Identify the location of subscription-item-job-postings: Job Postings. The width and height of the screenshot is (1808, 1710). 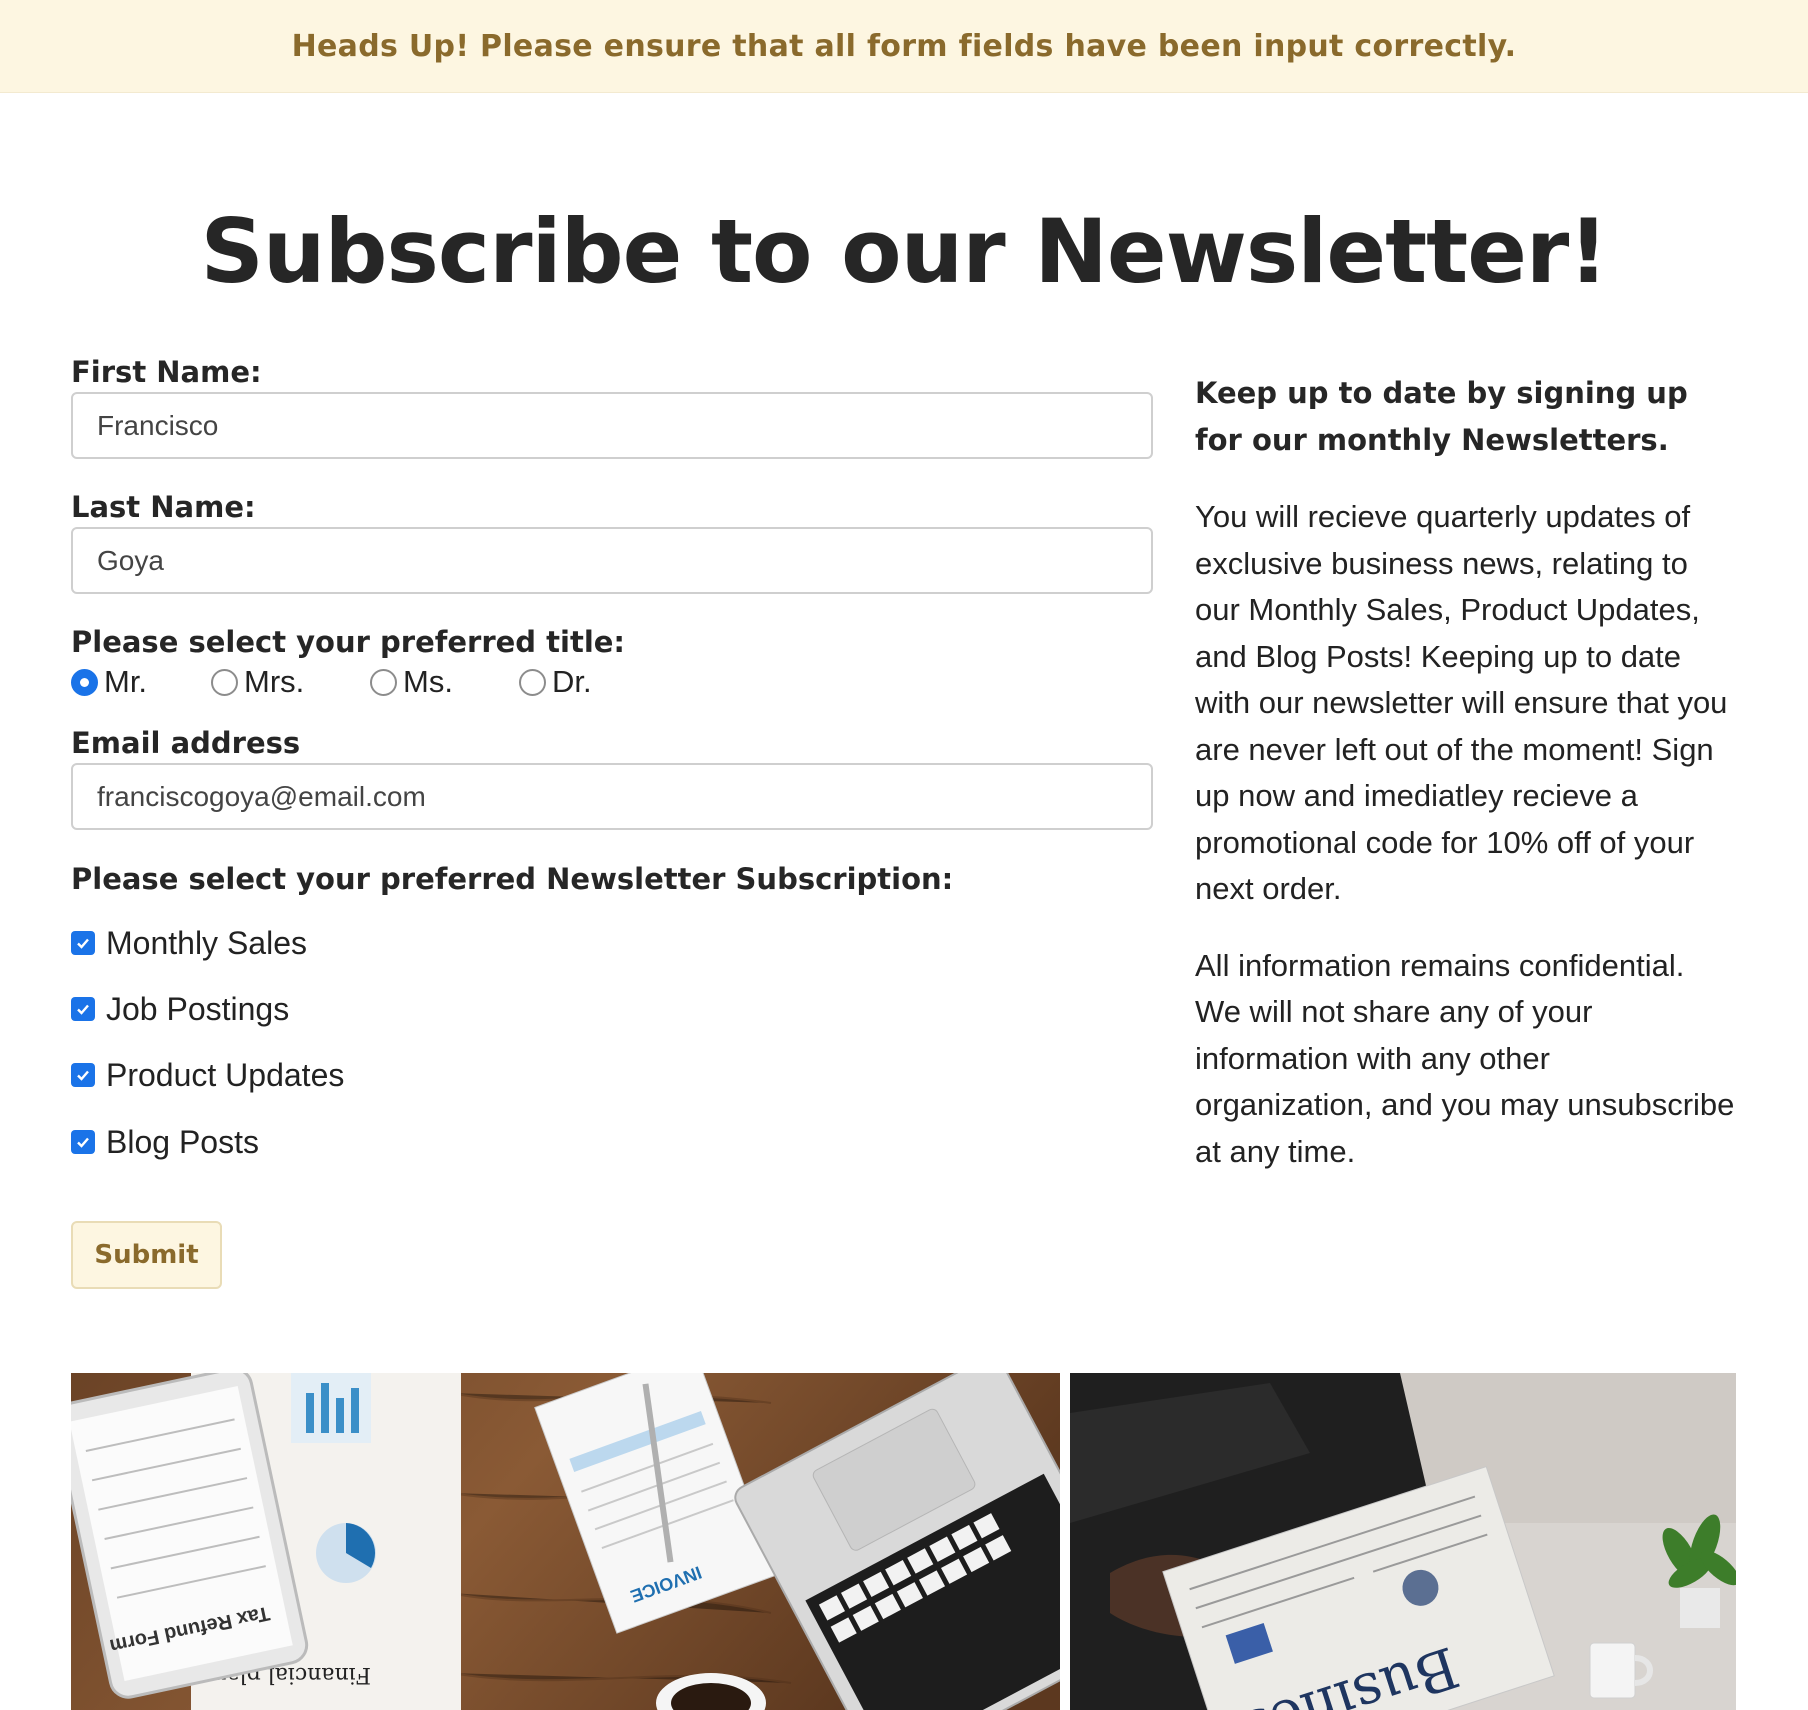
(180, 1009).